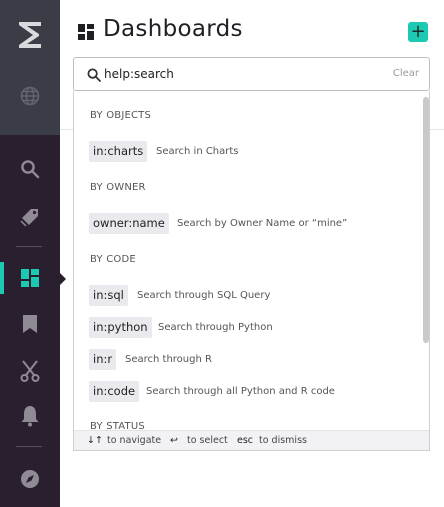 The height and width of the screenshot is (507, 444). What do you see at coordinates (30, 371) in the screenshot?
I see `scissors-icon` at bounding box center [30, 371].